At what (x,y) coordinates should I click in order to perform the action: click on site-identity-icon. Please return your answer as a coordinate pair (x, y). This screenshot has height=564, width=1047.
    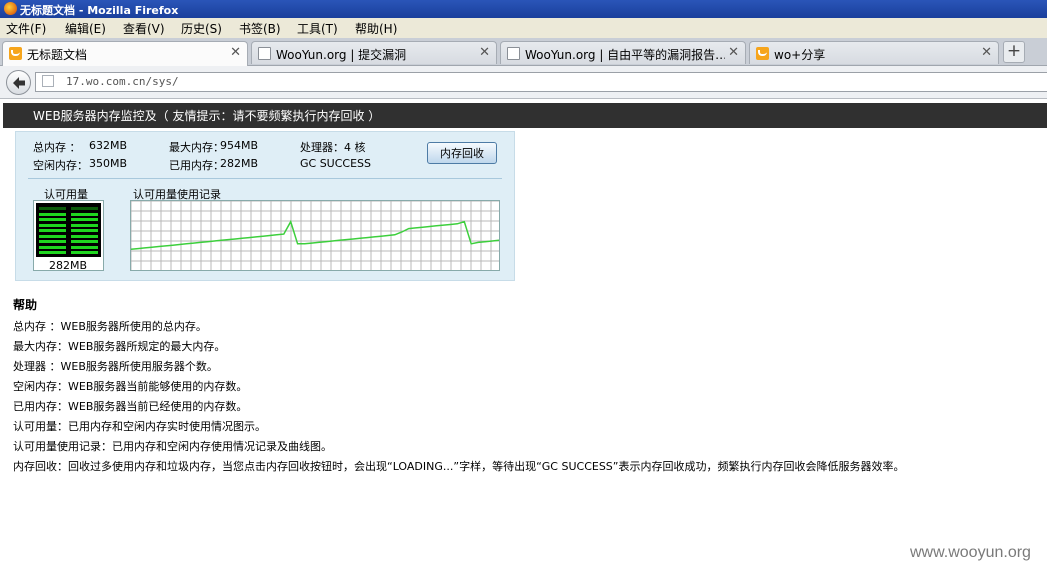
    Looking at the image, I should click on (48, 81).